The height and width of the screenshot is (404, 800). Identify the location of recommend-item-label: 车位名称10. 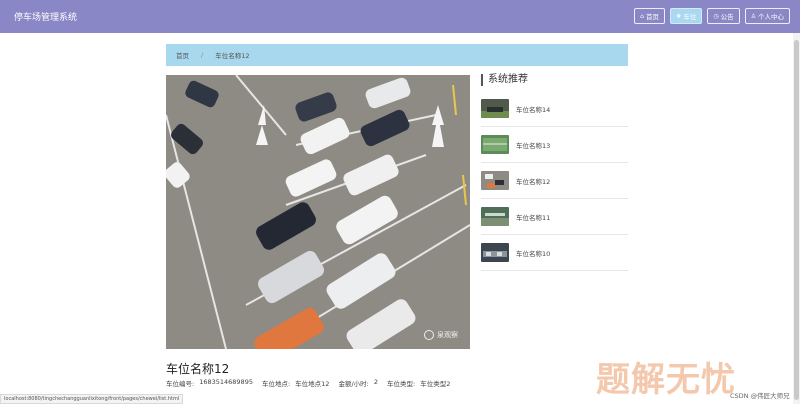
(533, 253).